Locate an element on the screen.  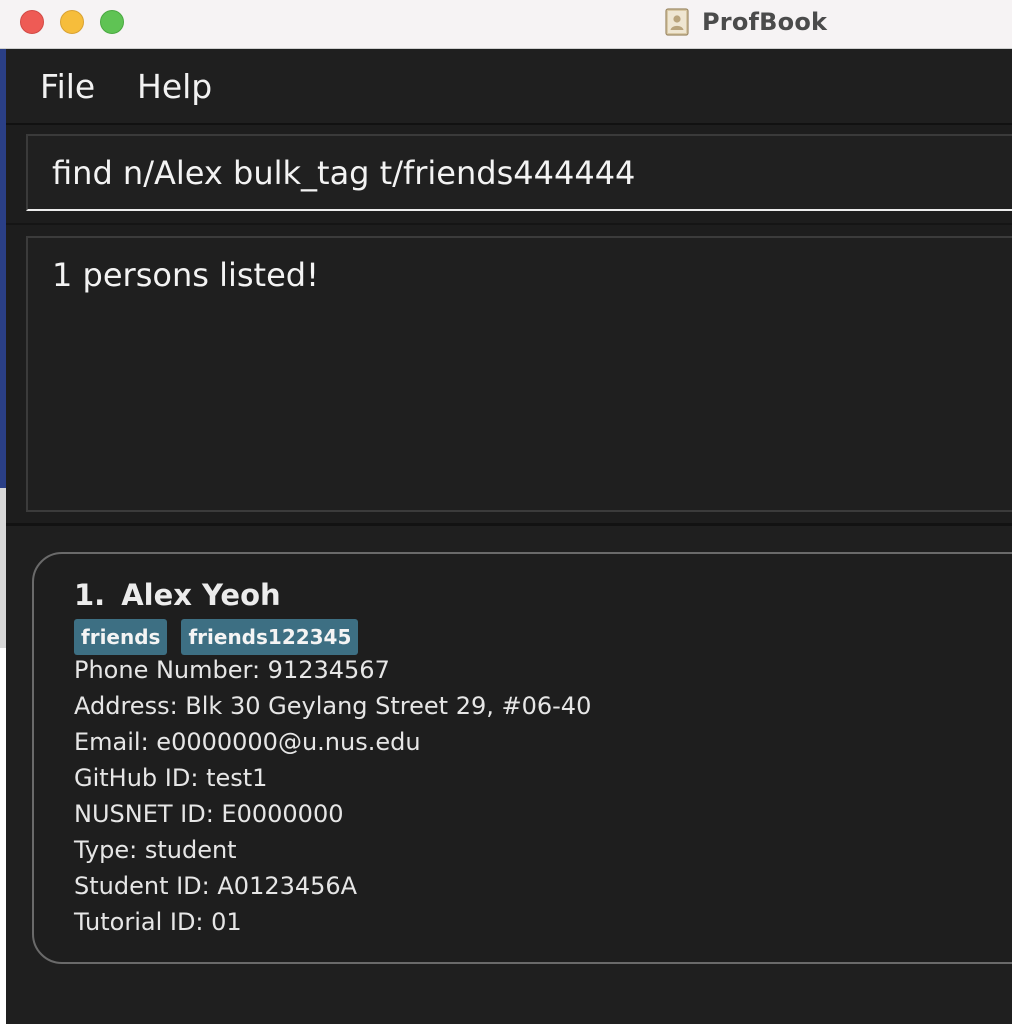
result-message: 1 persons listed! is located at coordinates (185, 275).